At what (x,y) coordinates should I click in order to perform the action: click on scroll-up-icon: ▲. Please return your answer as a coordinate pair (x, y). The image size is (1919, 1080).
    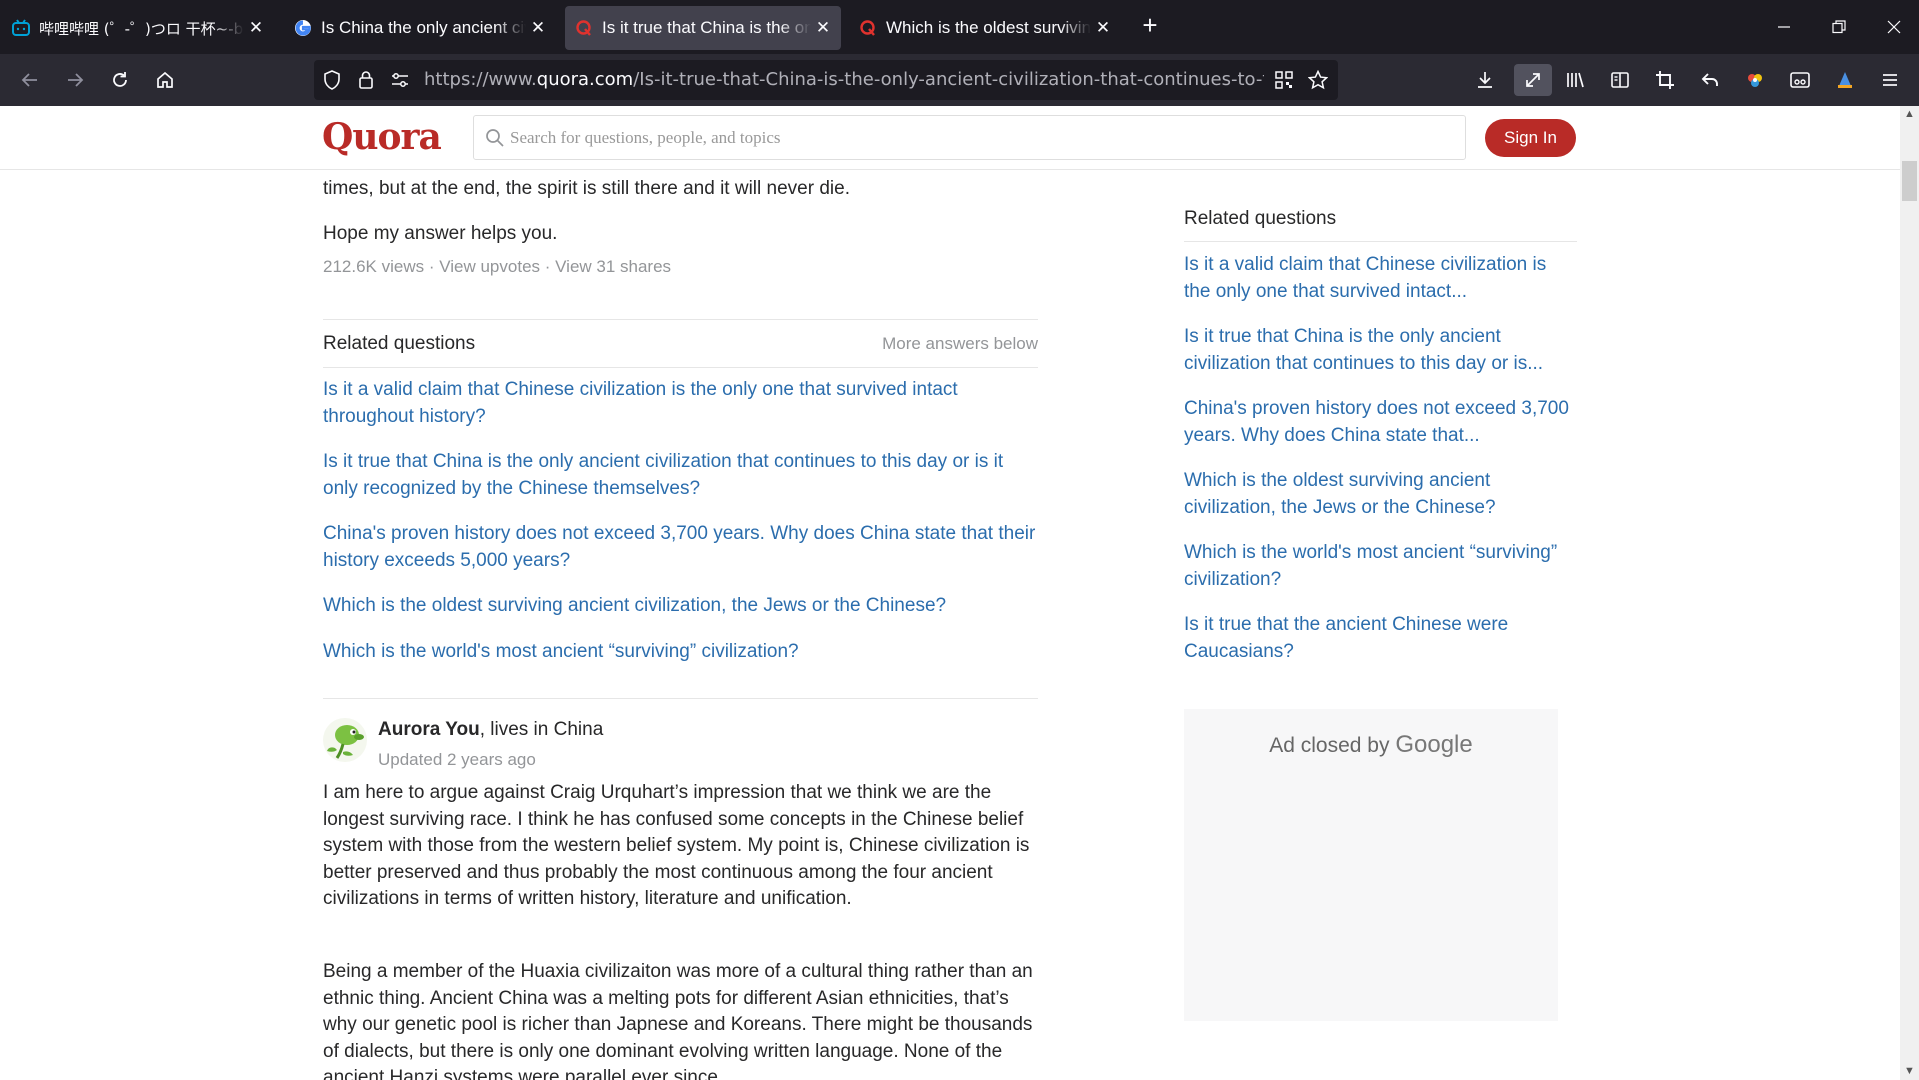
    Looking at the image, I should click on (1909, 114).